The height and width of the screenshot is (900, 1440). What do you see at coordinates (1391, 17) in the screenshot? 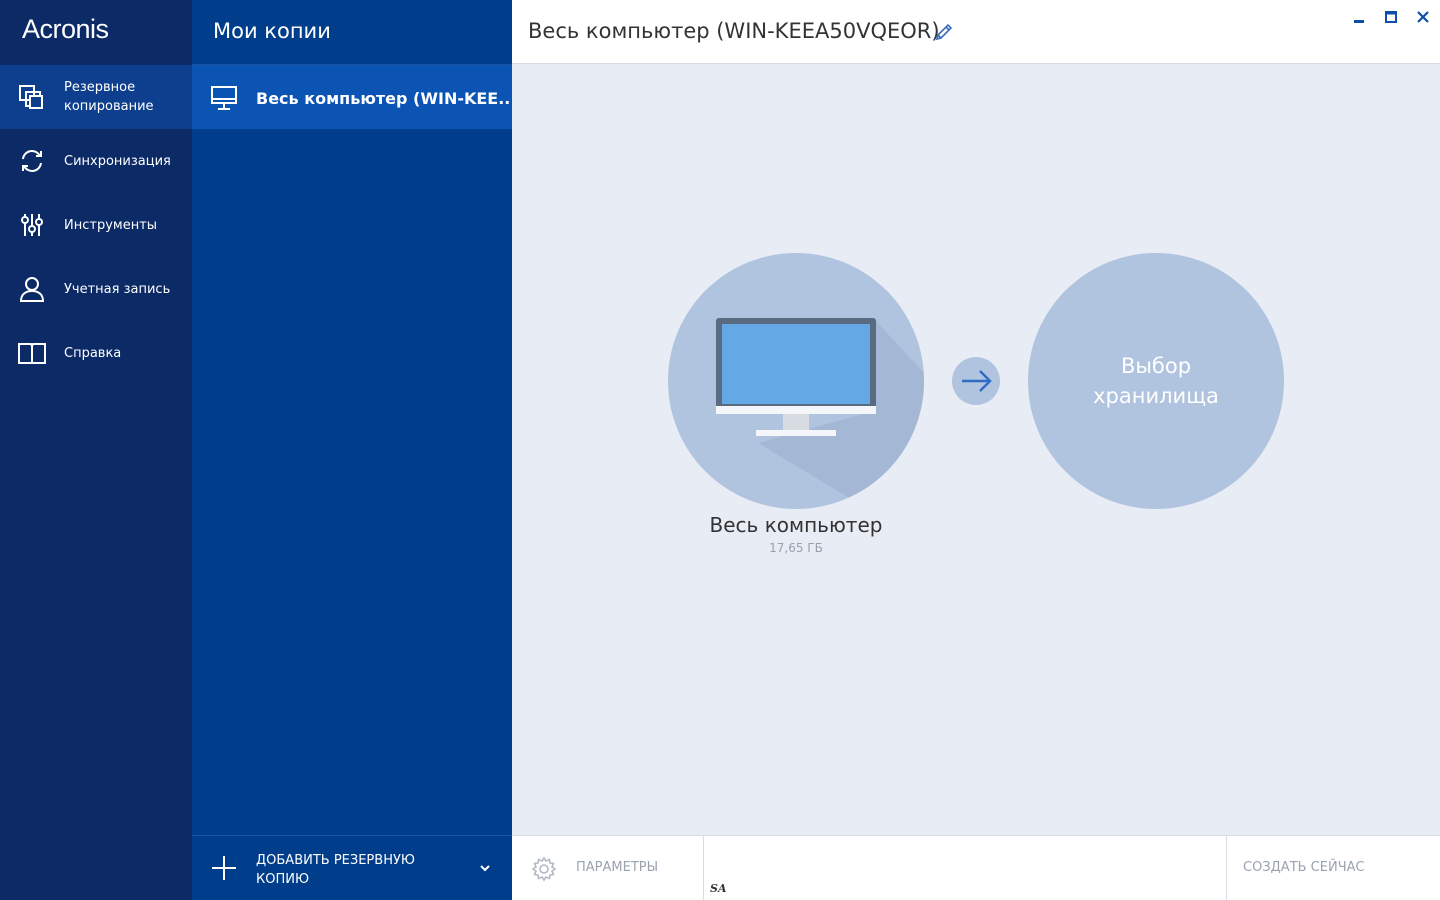
I see `maximize-icon` at bounding box center [1391, 17].